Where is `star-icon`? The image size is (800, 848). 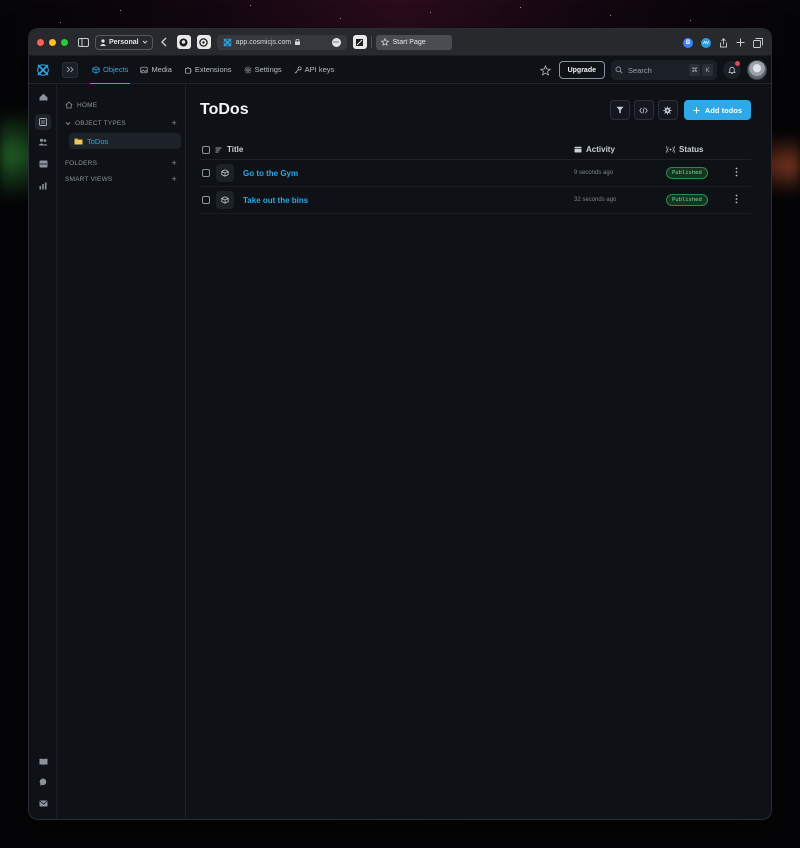
star-icon is located at coordinates (384, 42).